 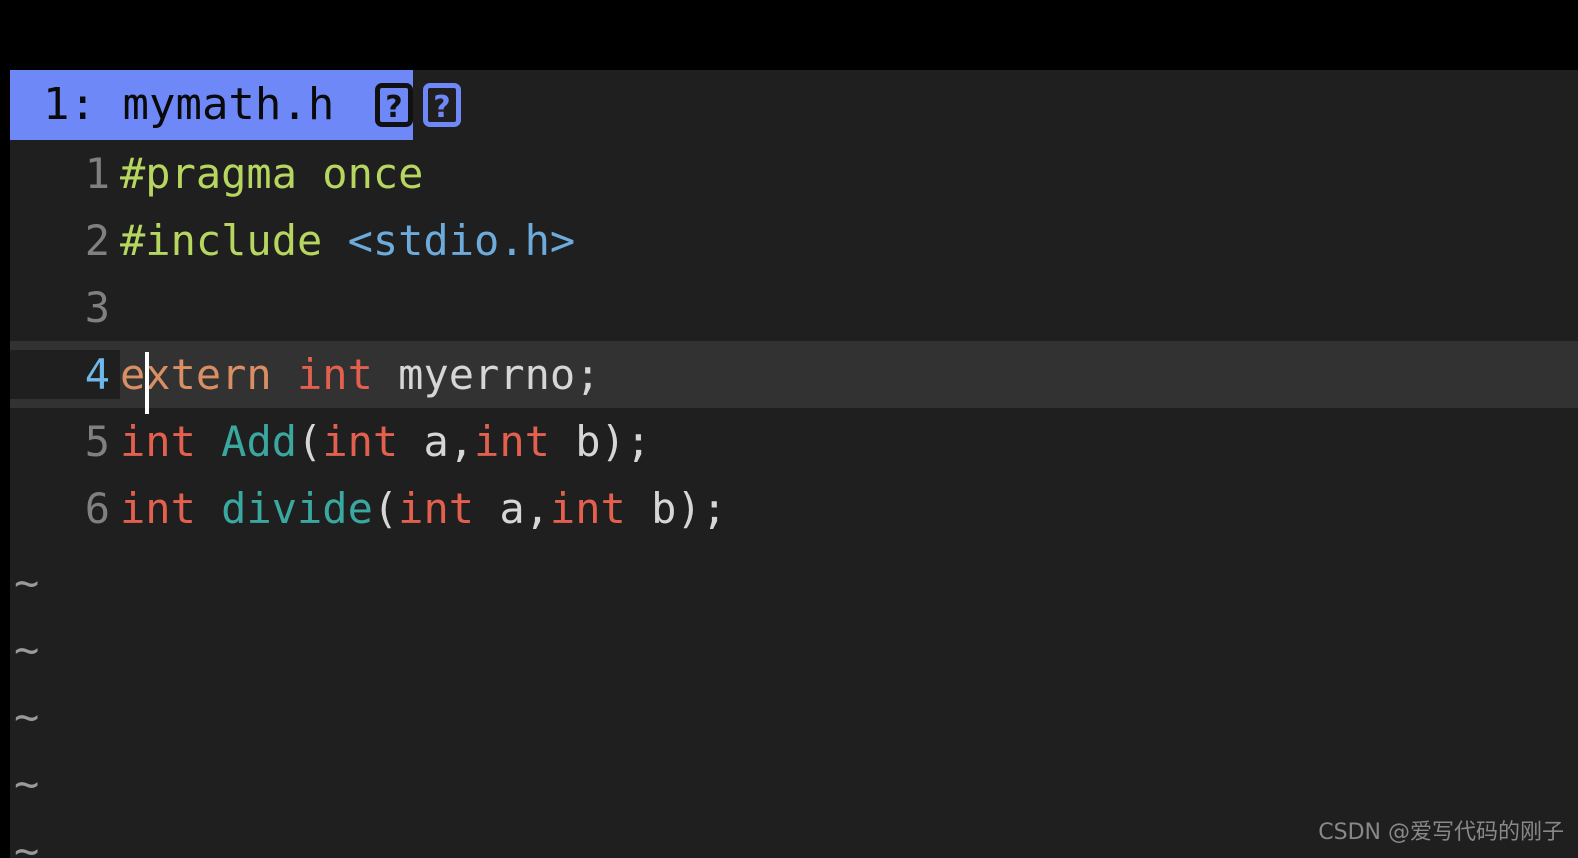 What do you see at coordinates (849, 173) in the screenshot?
I see `code-line-text: #pragma once` at bounding box center [849, 173].